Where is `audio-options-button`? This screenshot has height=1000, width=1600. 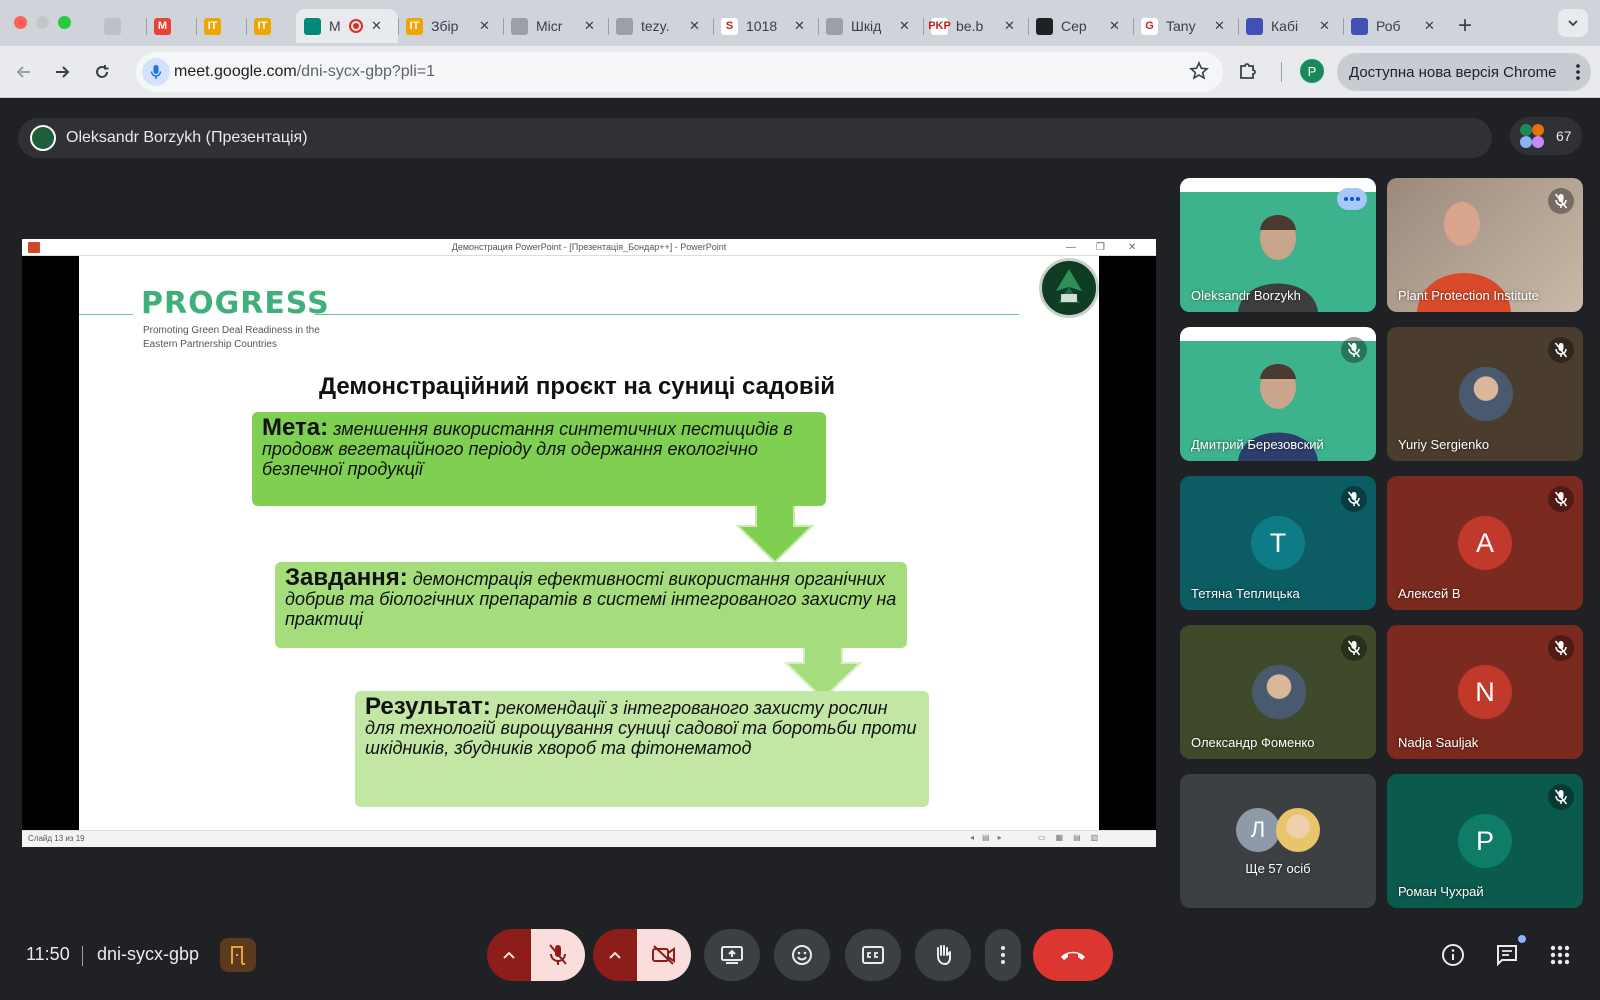 audio-options-button is located at coordinates (509, 955).